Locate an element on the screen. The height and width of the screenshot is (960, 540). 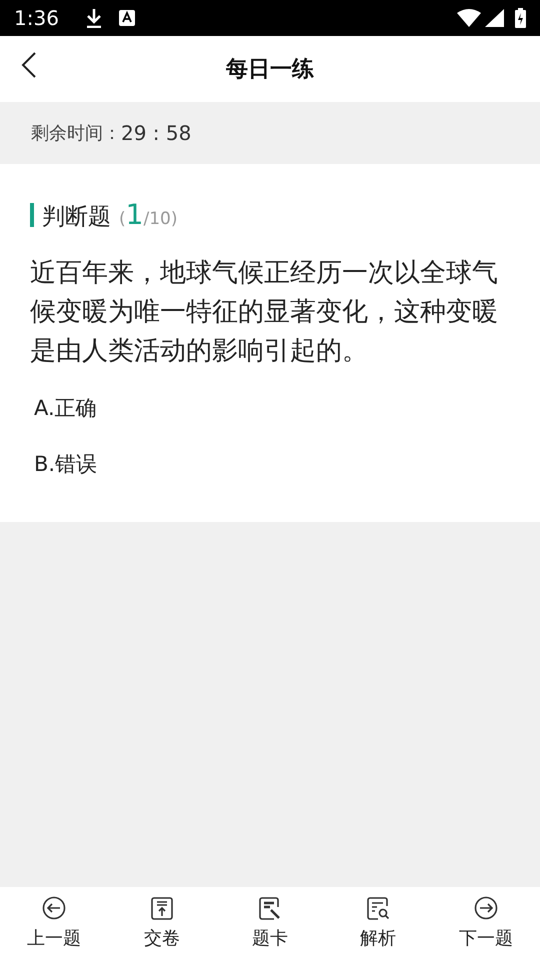
question-type: 判断题 is located at coordinates (76, 217).